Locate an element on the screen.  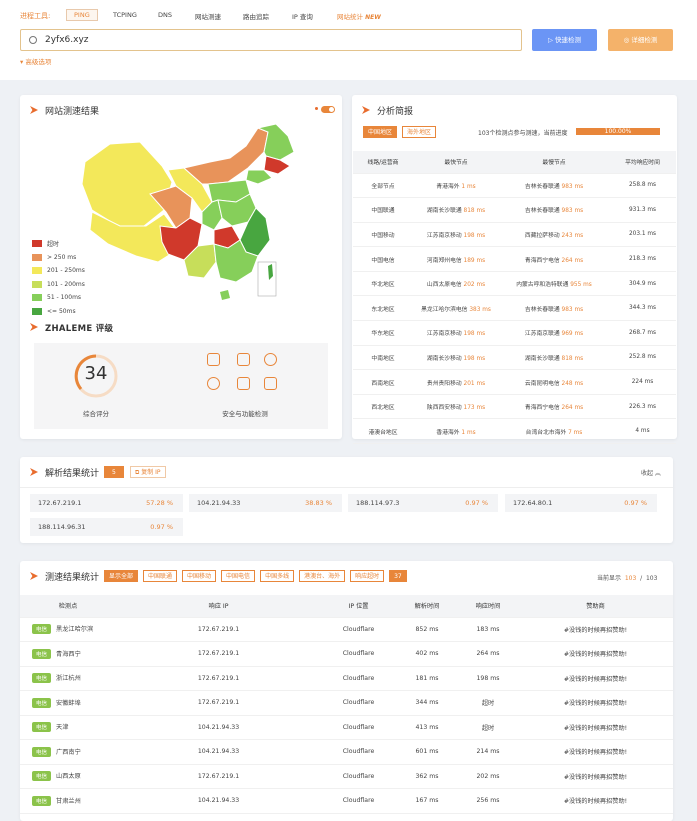
filter-timeout: 响应超时 is located at coordinates (367, 576).